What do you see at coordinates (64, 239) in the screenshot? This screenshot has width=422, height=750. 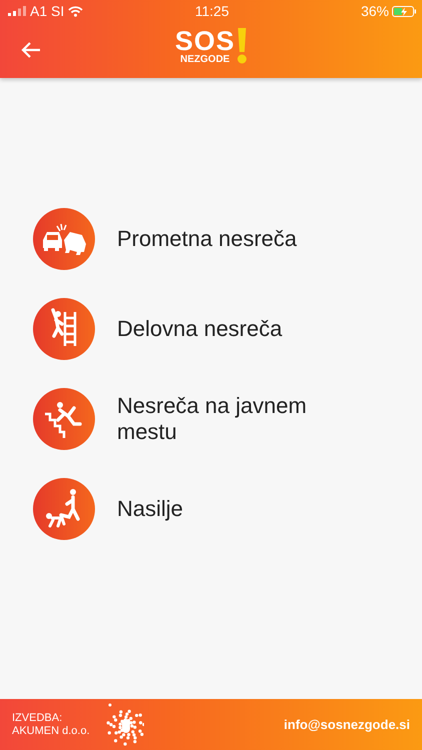 I see `car-crash-icon` at bounding box center [64, 239].